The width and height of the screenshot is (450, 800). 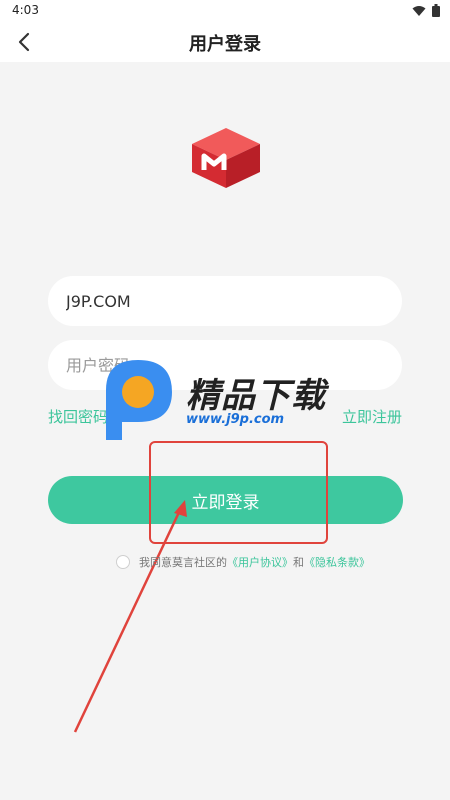 I want to click on nav-bar: 用户登录, so click(x=225, y=42).